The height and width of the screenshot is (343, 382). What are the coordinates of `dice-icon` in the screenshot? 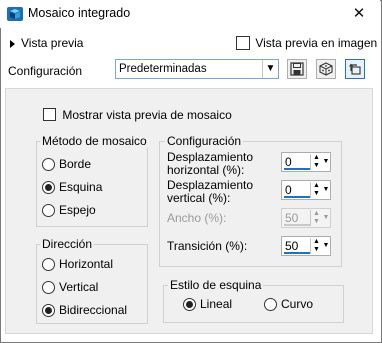 It's located at (326, 69).